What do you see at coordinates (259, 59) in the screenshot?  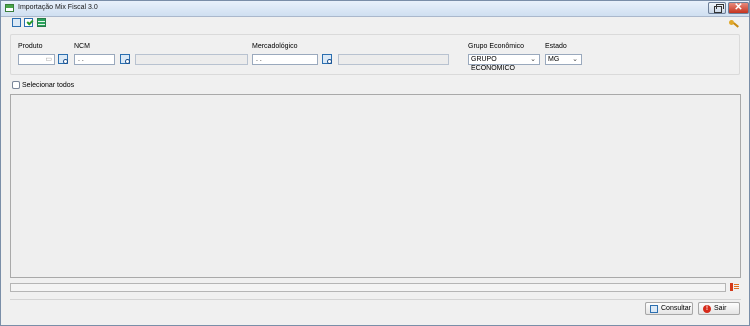 I see `mercadologico-value: . .` at bounding box center [259, 59].